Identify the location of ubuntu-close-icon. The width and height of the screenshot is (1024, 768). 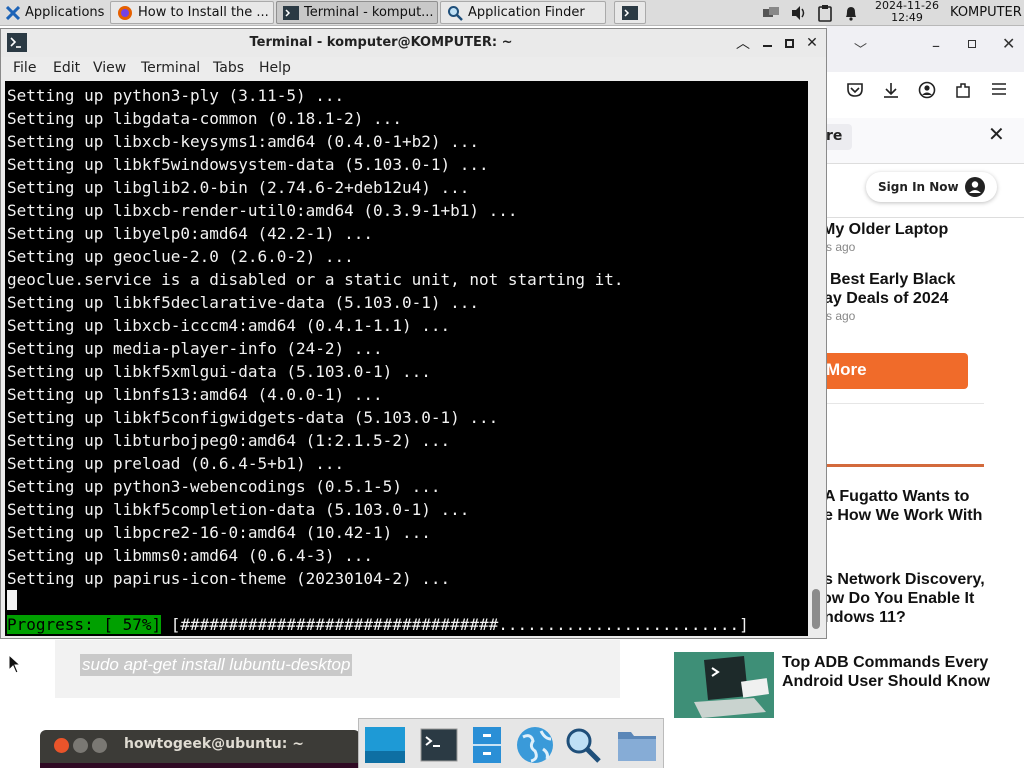
(61, 745).